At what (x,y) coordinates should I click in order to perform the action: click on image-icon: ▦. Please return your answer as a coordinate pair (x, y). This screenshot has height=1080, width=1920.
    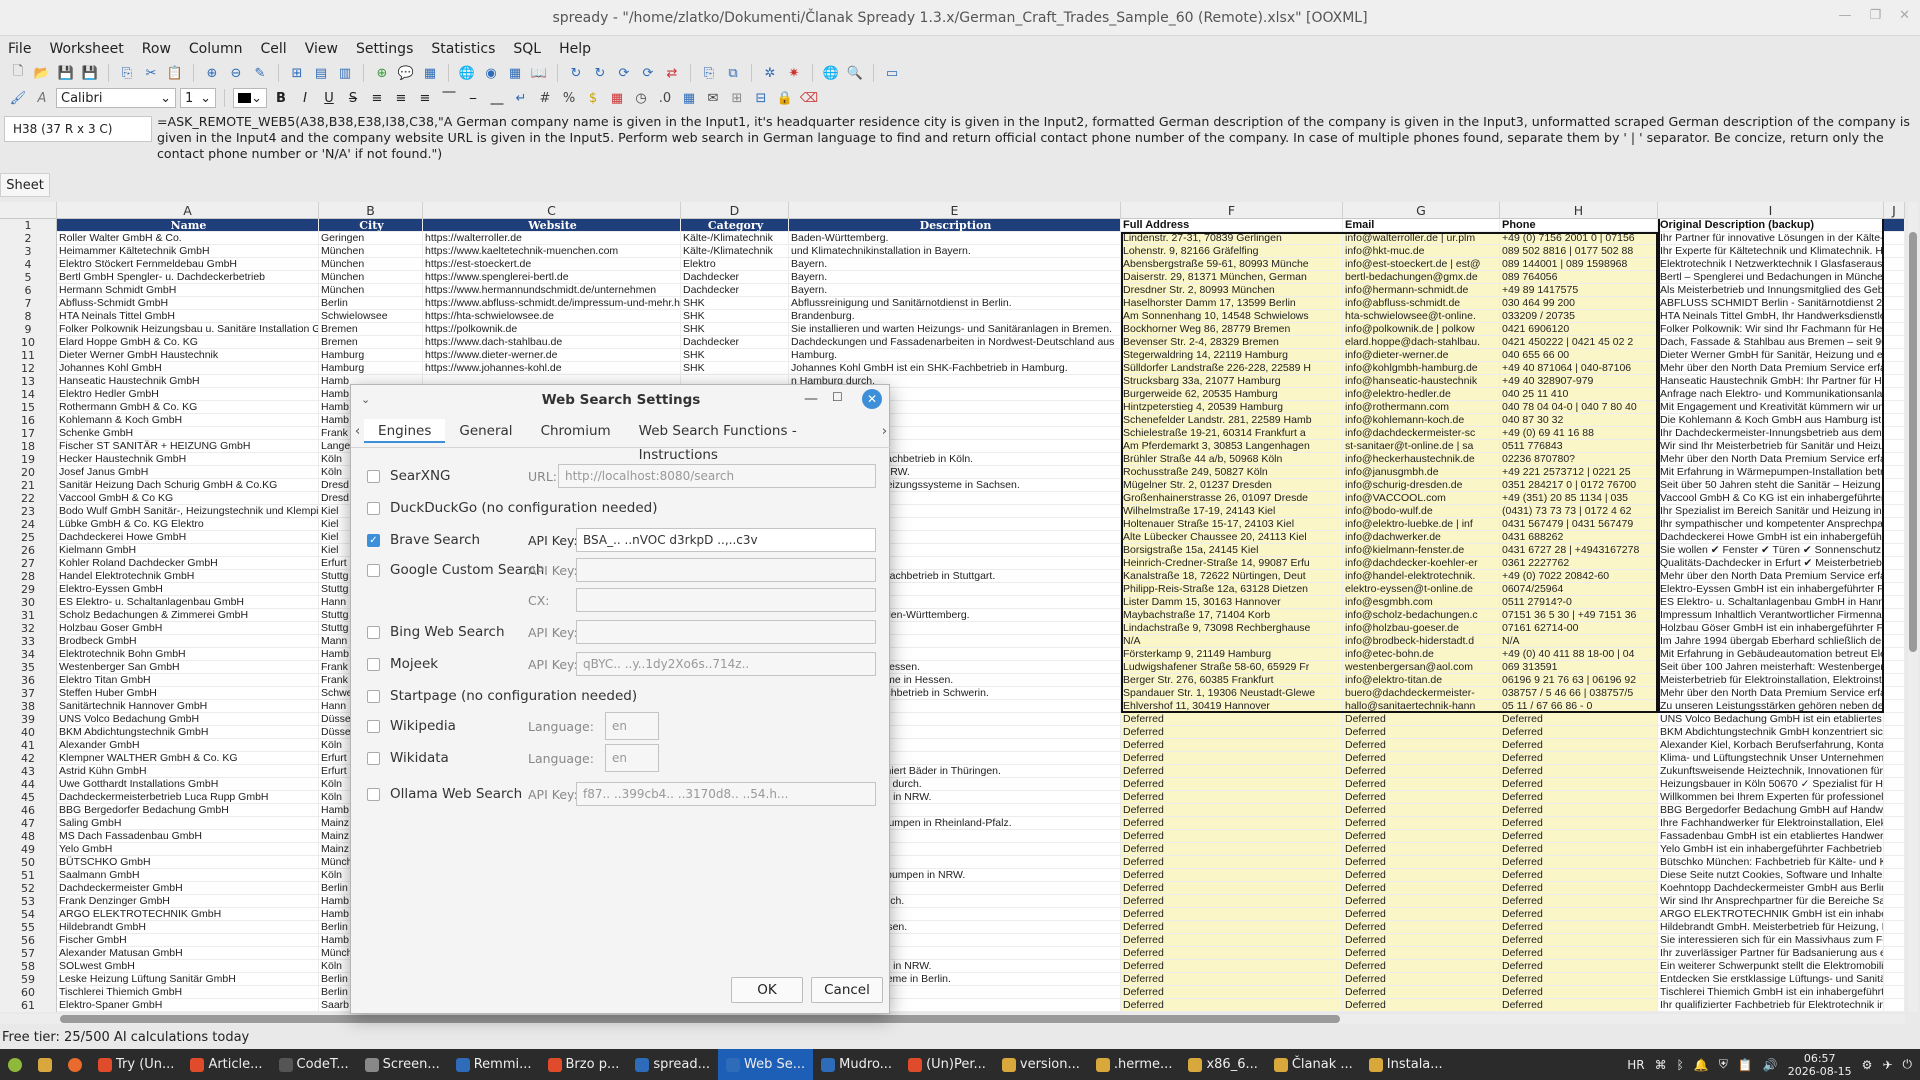
    Looking at the image, I should click on (430, 73).